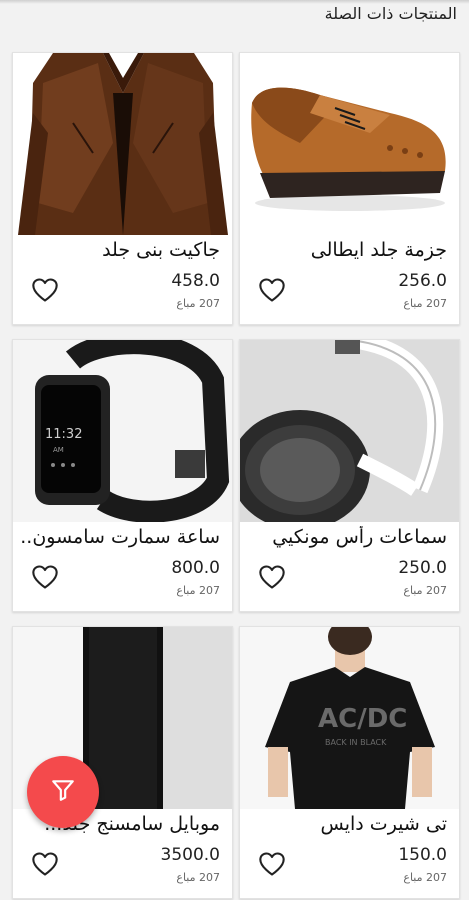 The image size is (469, 900). Describe the element at coordinates (378, 250) in the screenshot. I see `product-name: جزمة جلد ايطالى` at that location.